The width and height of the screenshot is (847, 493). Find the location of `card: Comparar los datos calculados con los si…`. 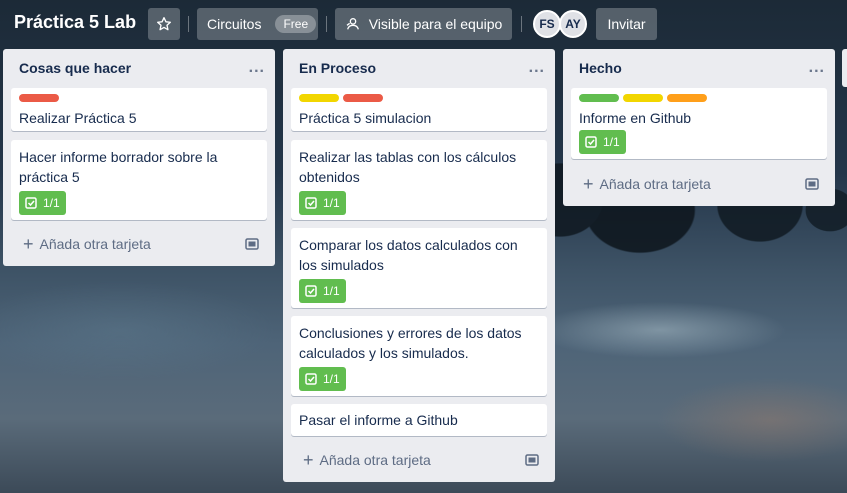

card: Comparar los datos calculados con los si… is located at coordinates (419, 268).